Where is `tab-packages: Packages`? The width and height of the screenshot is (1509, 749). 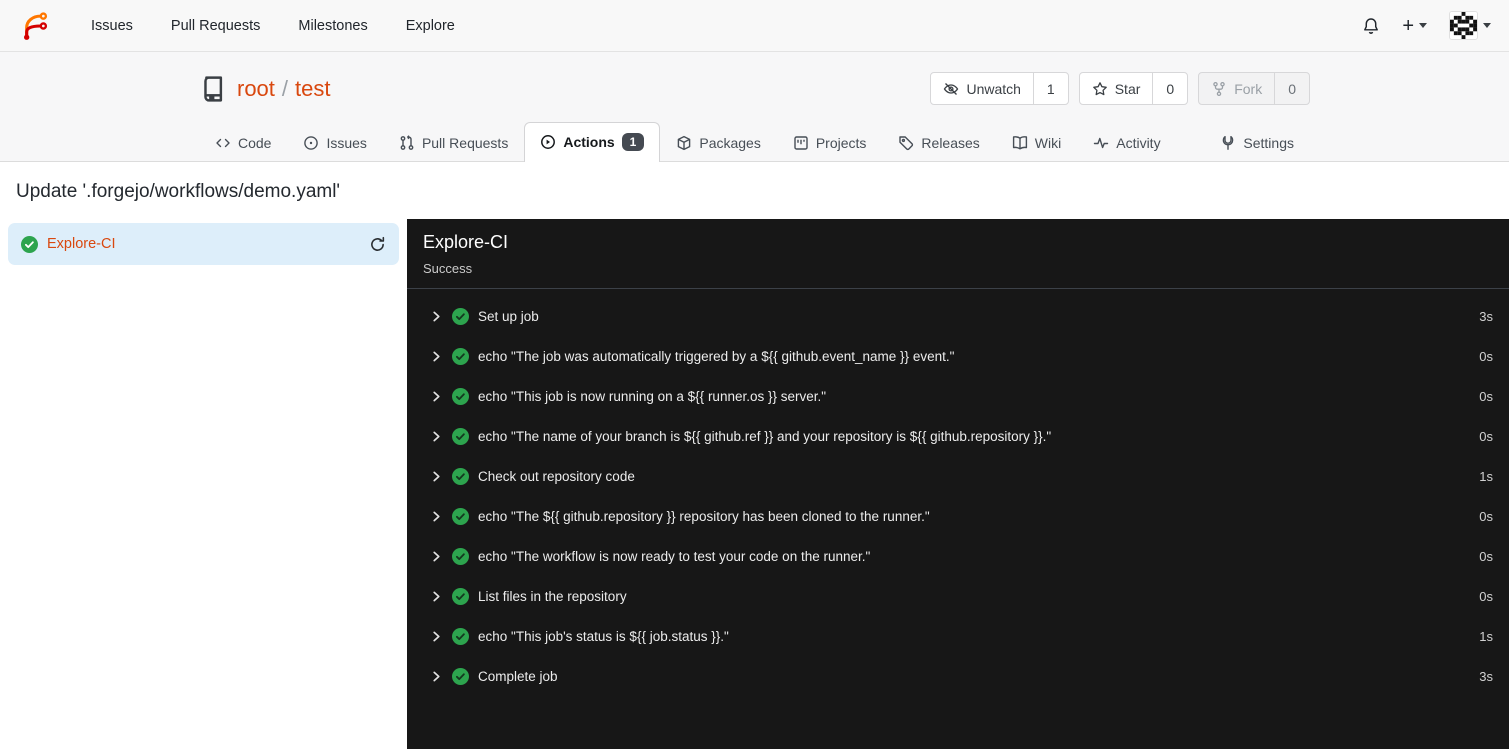 tab-packages: Packages is located at coordinates (718, 143).